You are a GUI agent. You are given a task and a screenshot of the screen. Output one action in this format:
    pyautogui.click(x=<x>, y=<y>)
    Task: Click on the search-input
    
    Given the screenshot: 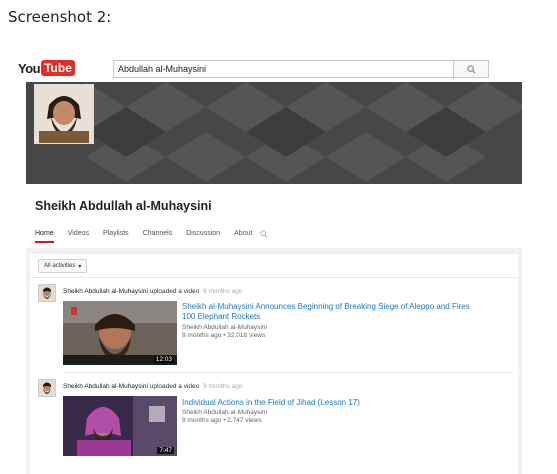 What is the action you would take?
    pyautogui.click(x=284, y=69)
    